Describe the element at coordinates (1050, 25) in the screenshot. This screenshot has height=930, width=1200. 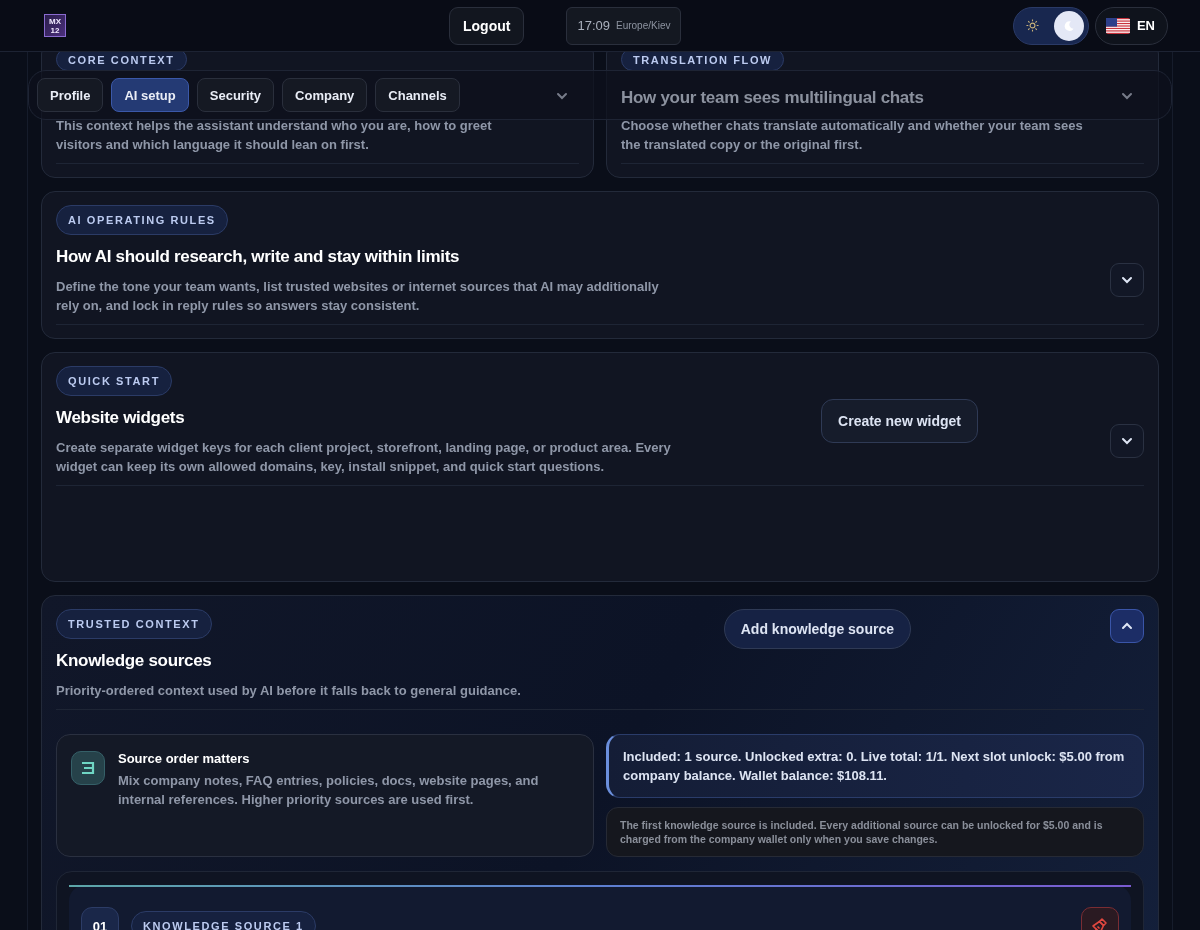
I see `theme-toggle` at that location.